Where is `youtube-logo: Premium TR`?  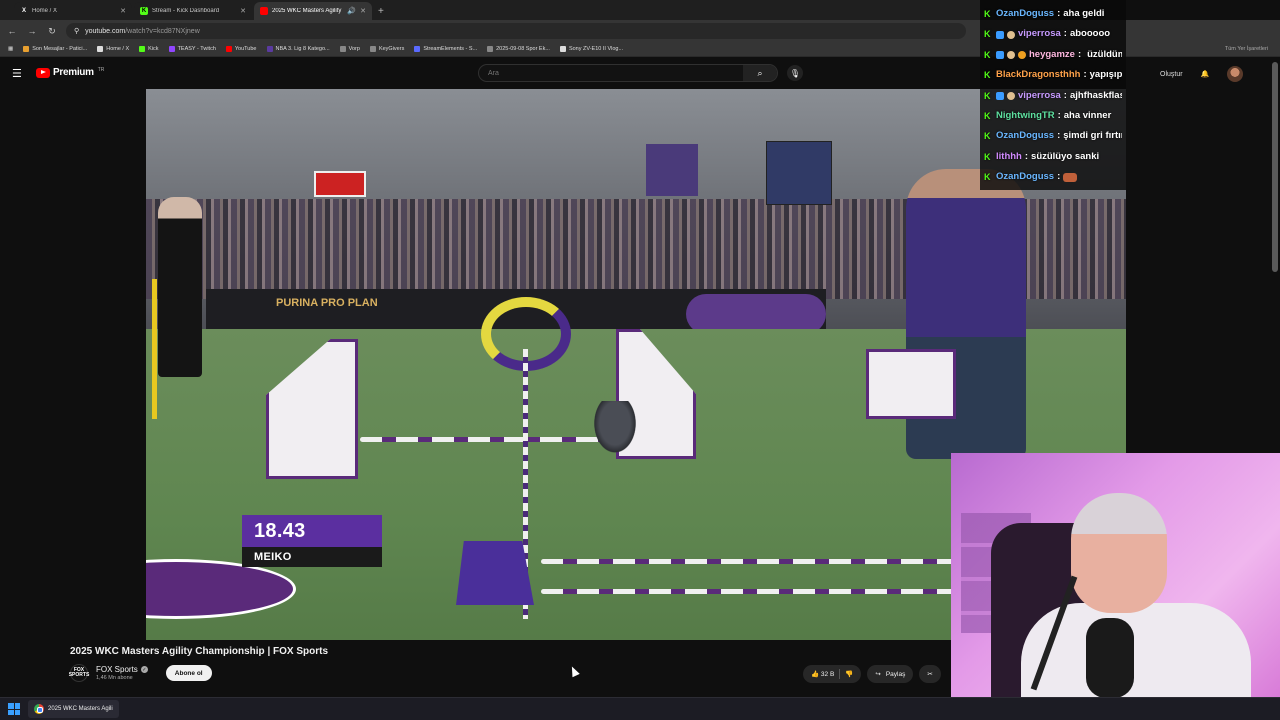
youtube-logo: Premium TR is located at coordinates (70, 72).